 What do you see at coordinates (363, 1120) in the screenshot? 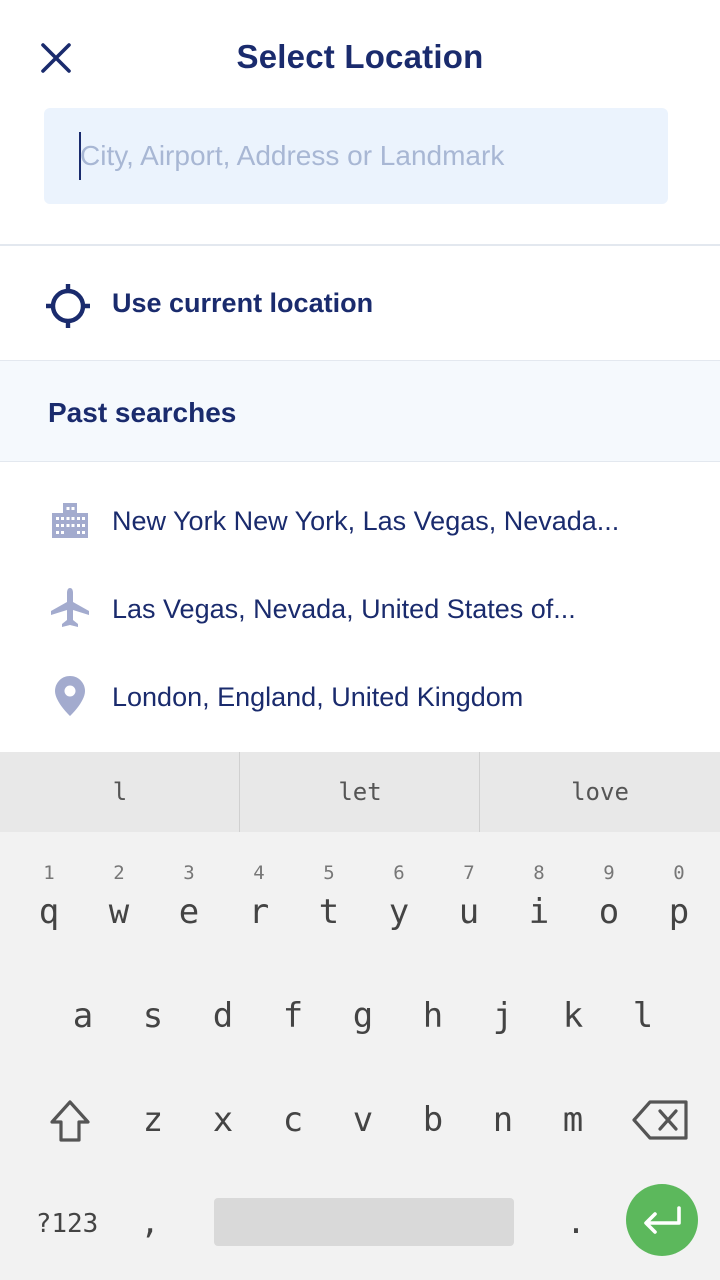
I see `key-letter: v` at bounding box center [363, 1120].